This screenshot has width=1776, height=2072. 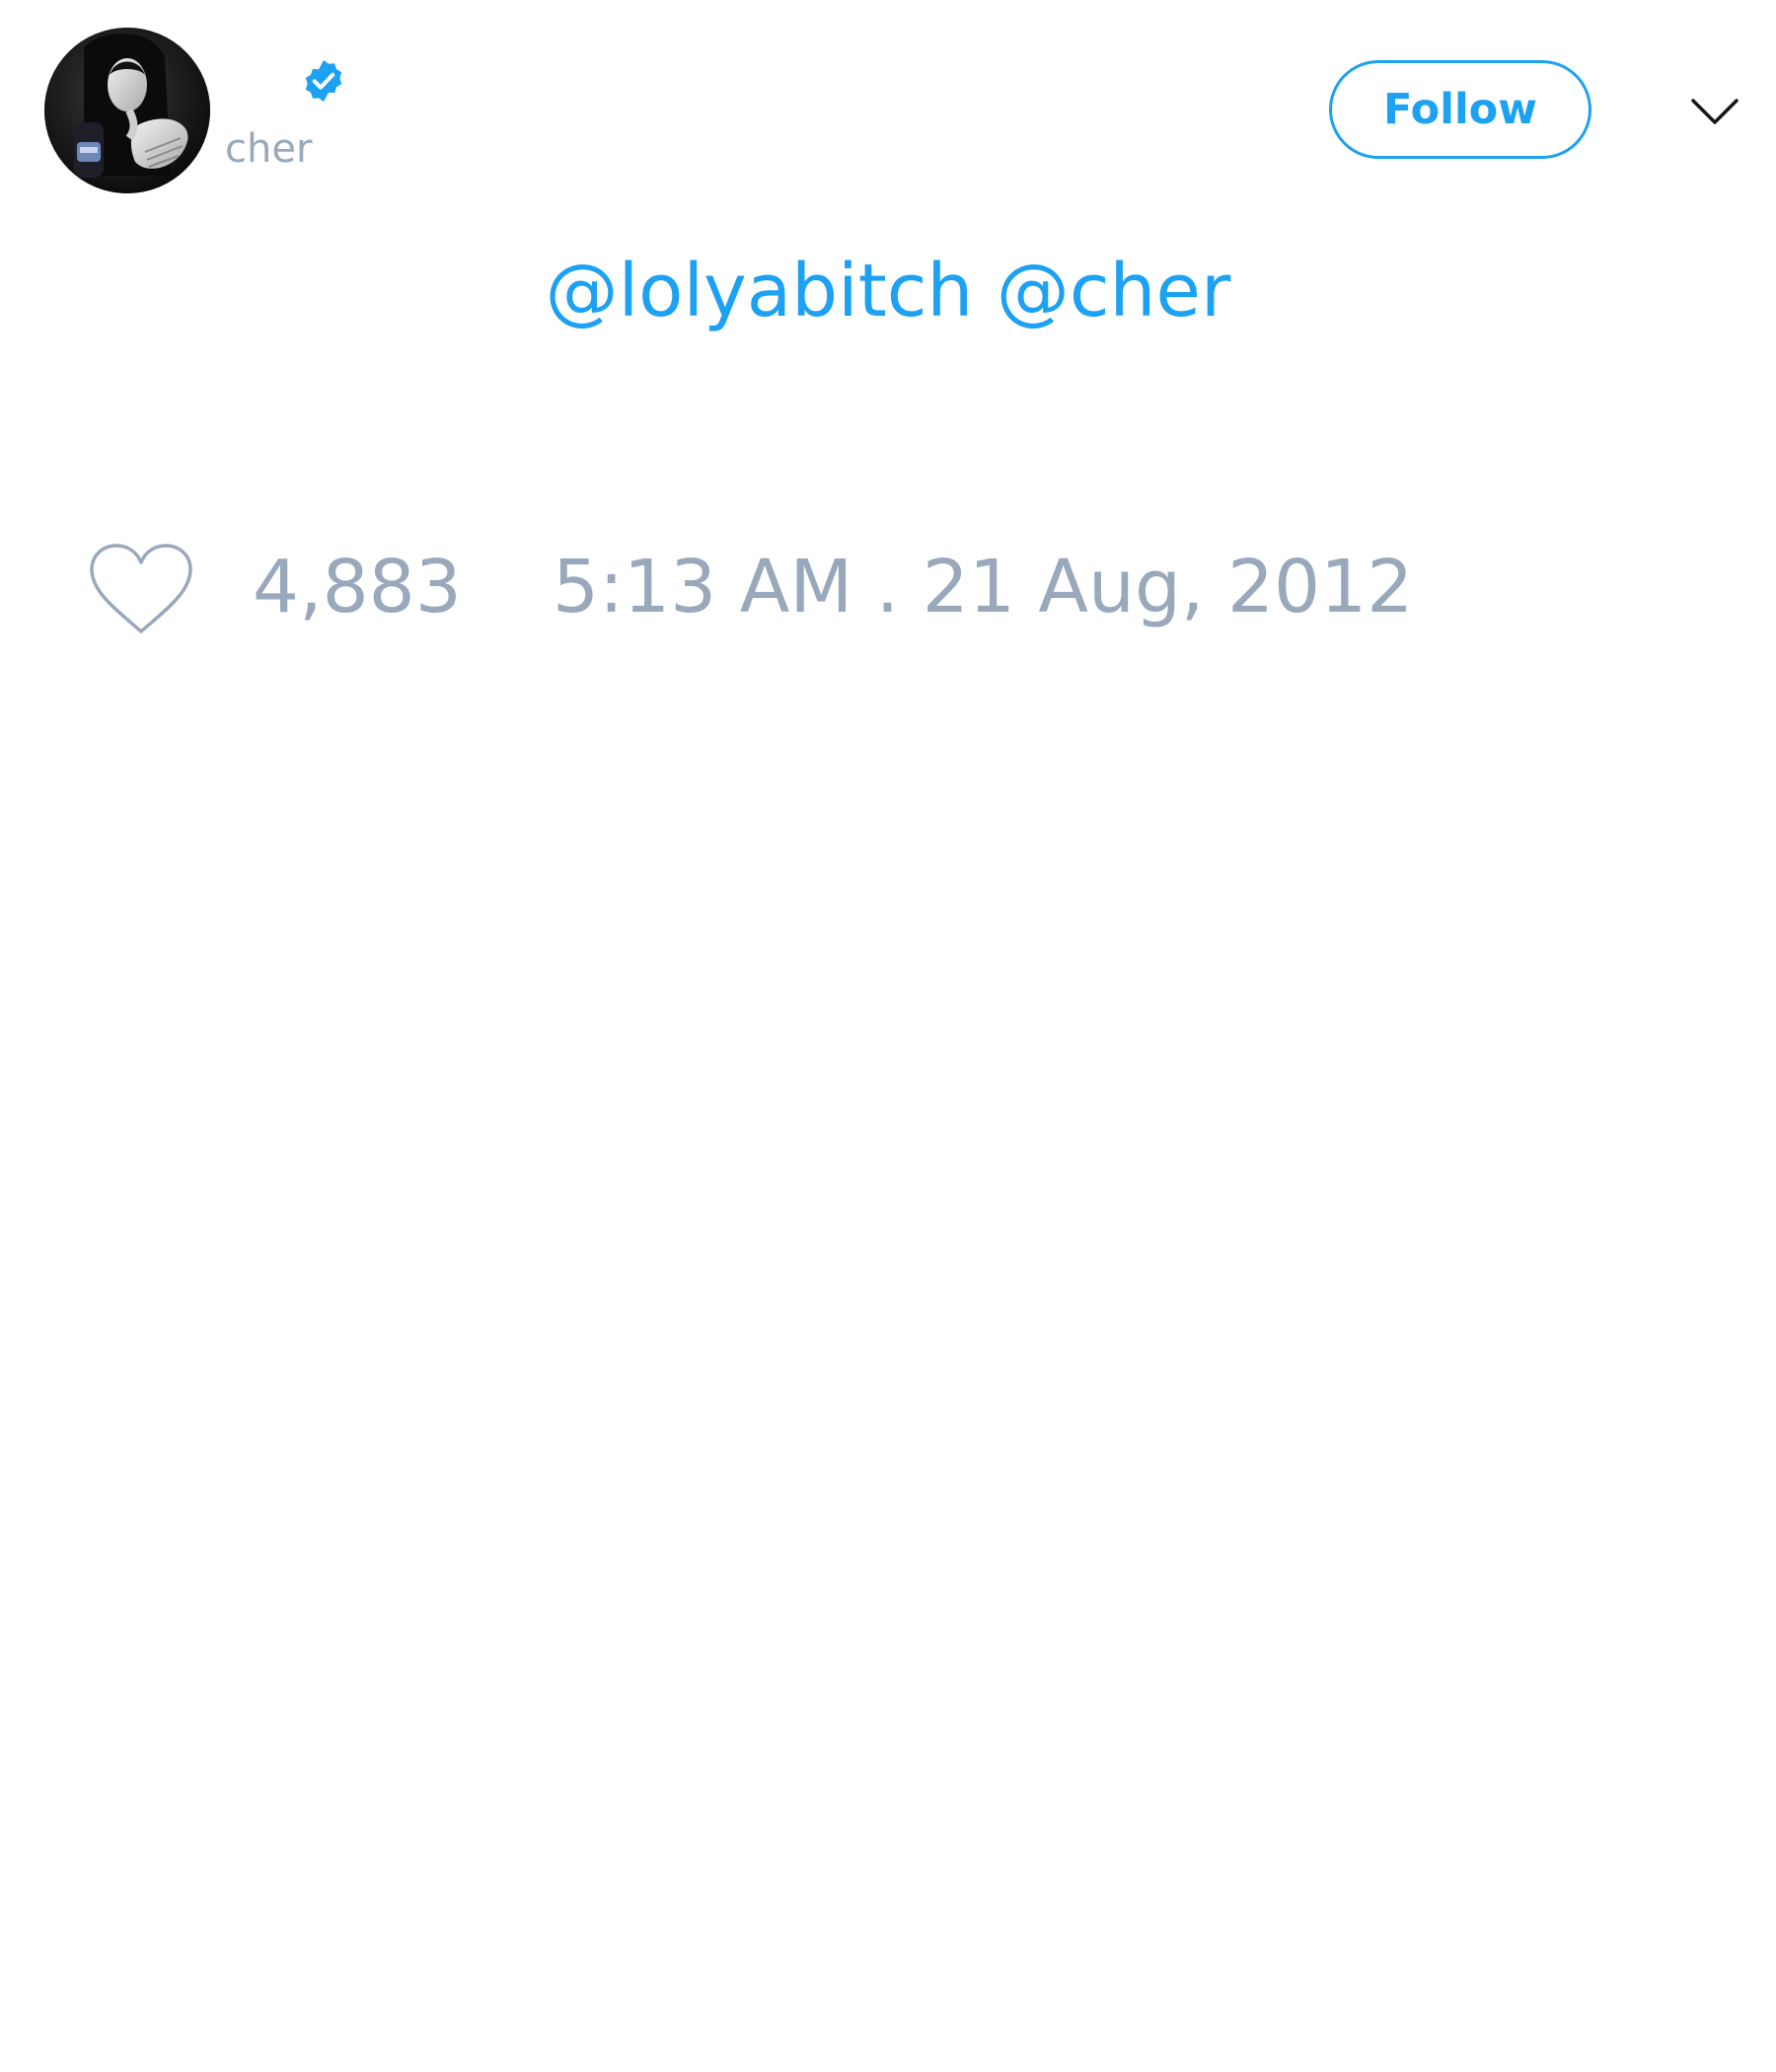 I want to click on chevron-down-icon, so click(x=1714, y=109).